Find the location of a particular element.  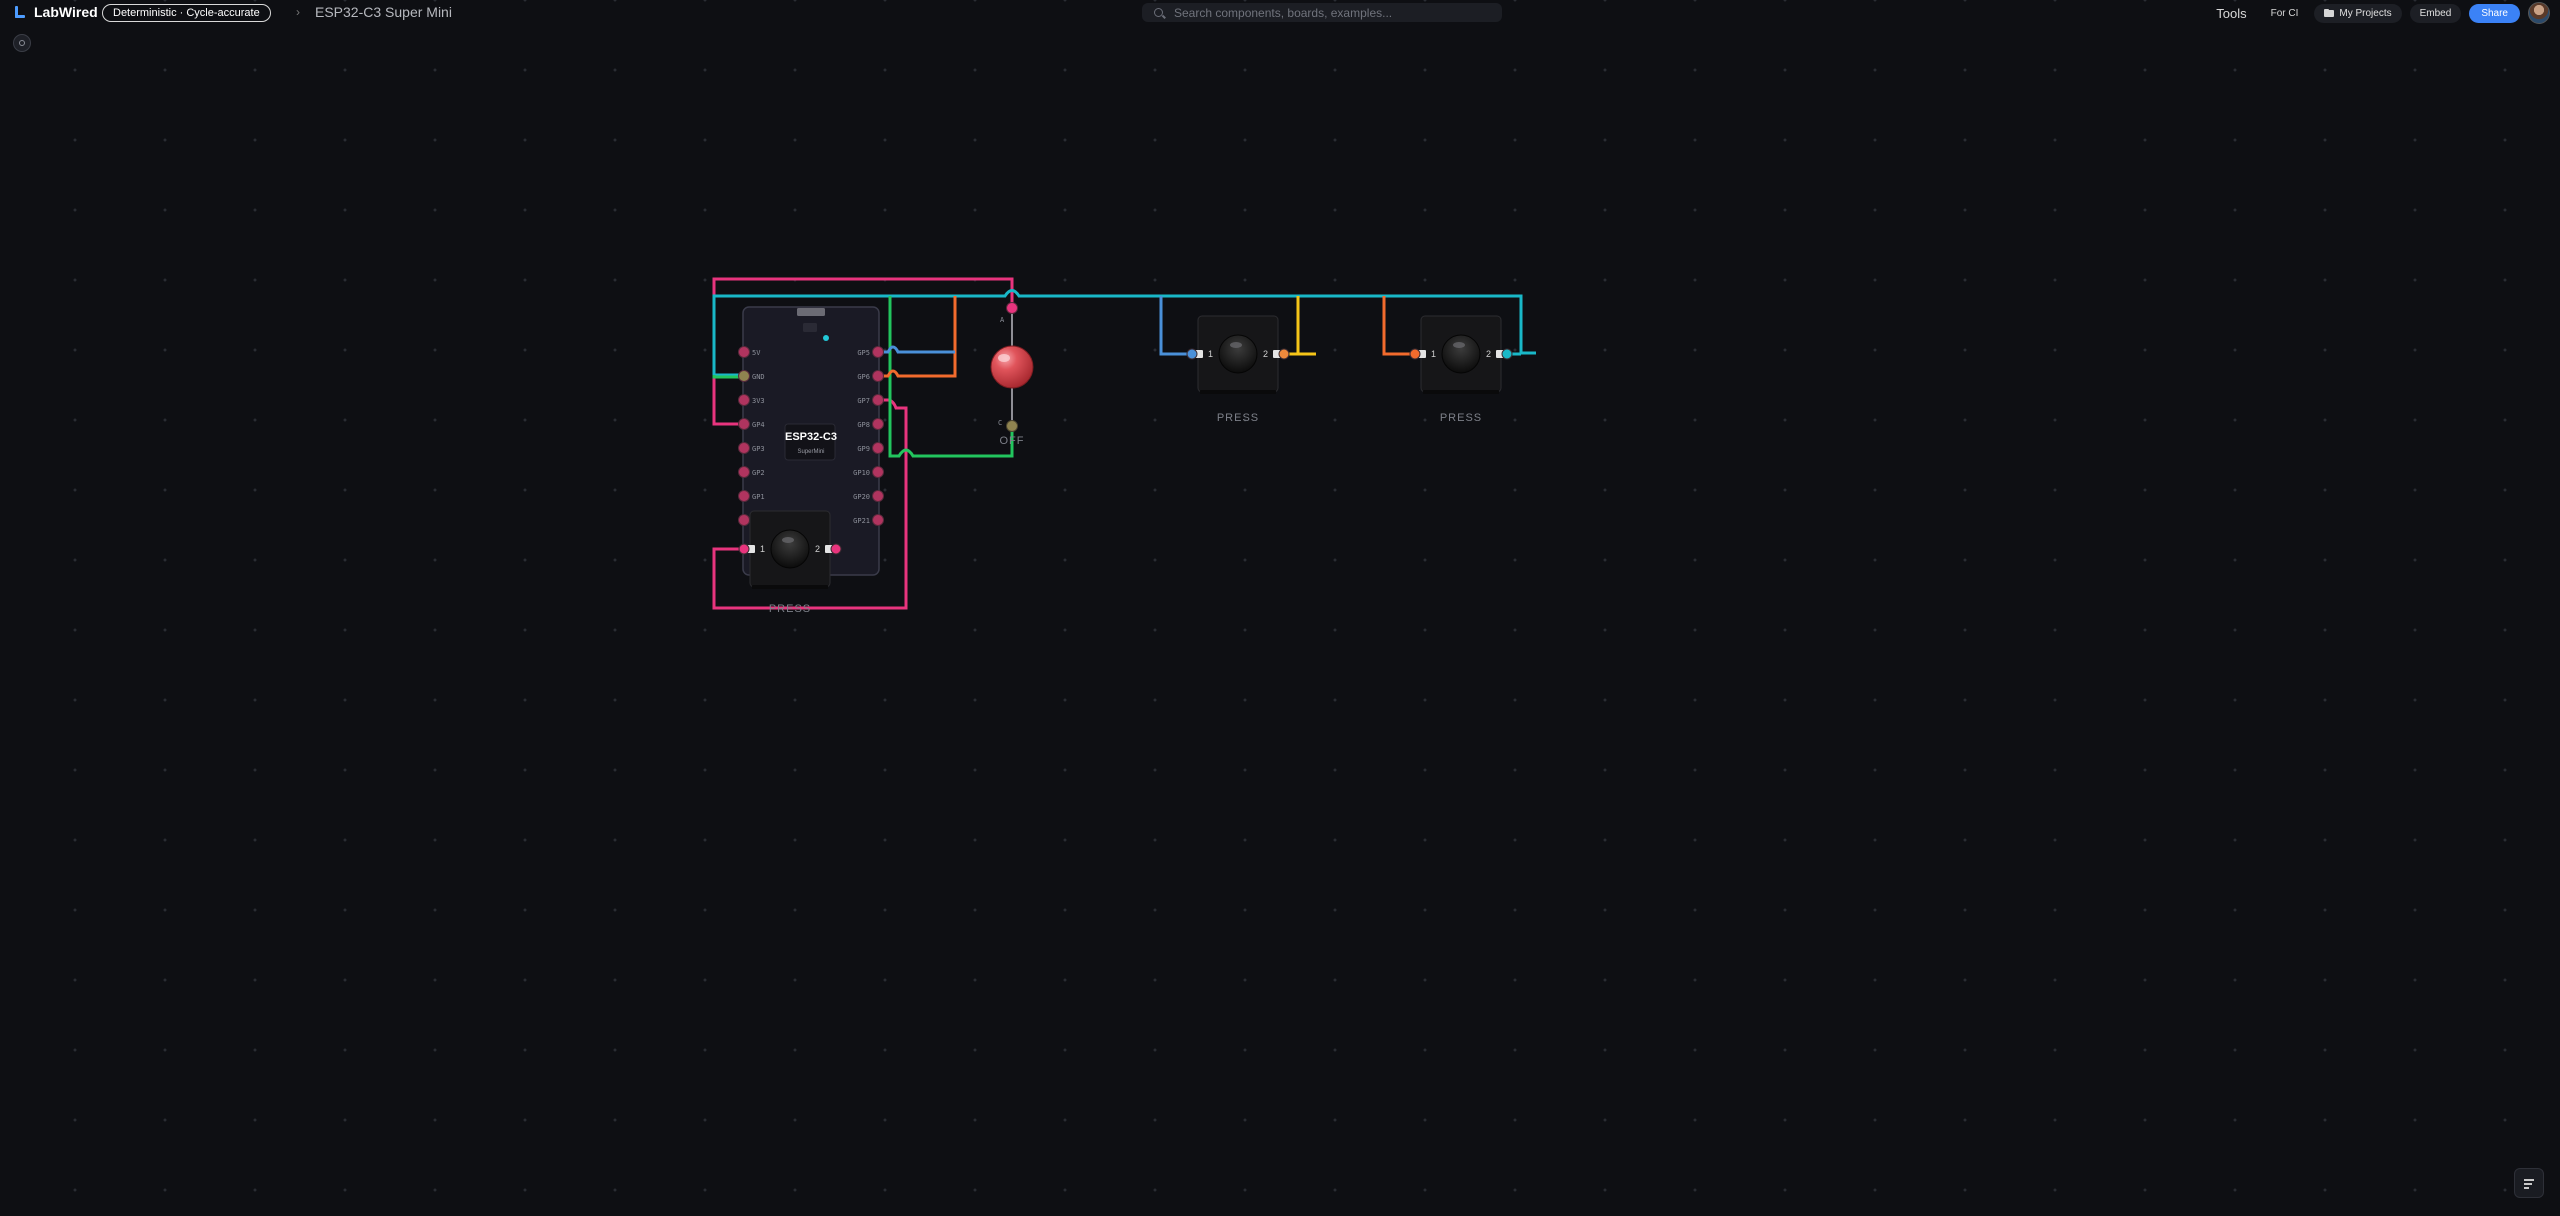

push-button-2: 1 2 PRESS is located at coordinates (1238, 369).